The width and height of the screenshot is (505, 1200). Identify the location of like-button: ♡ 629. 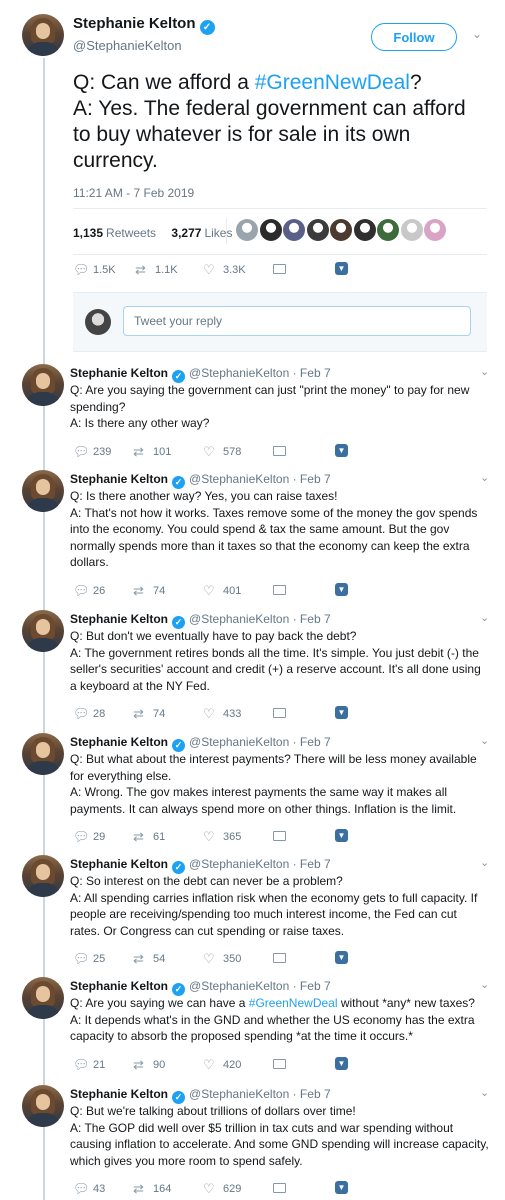
(222, 1189).